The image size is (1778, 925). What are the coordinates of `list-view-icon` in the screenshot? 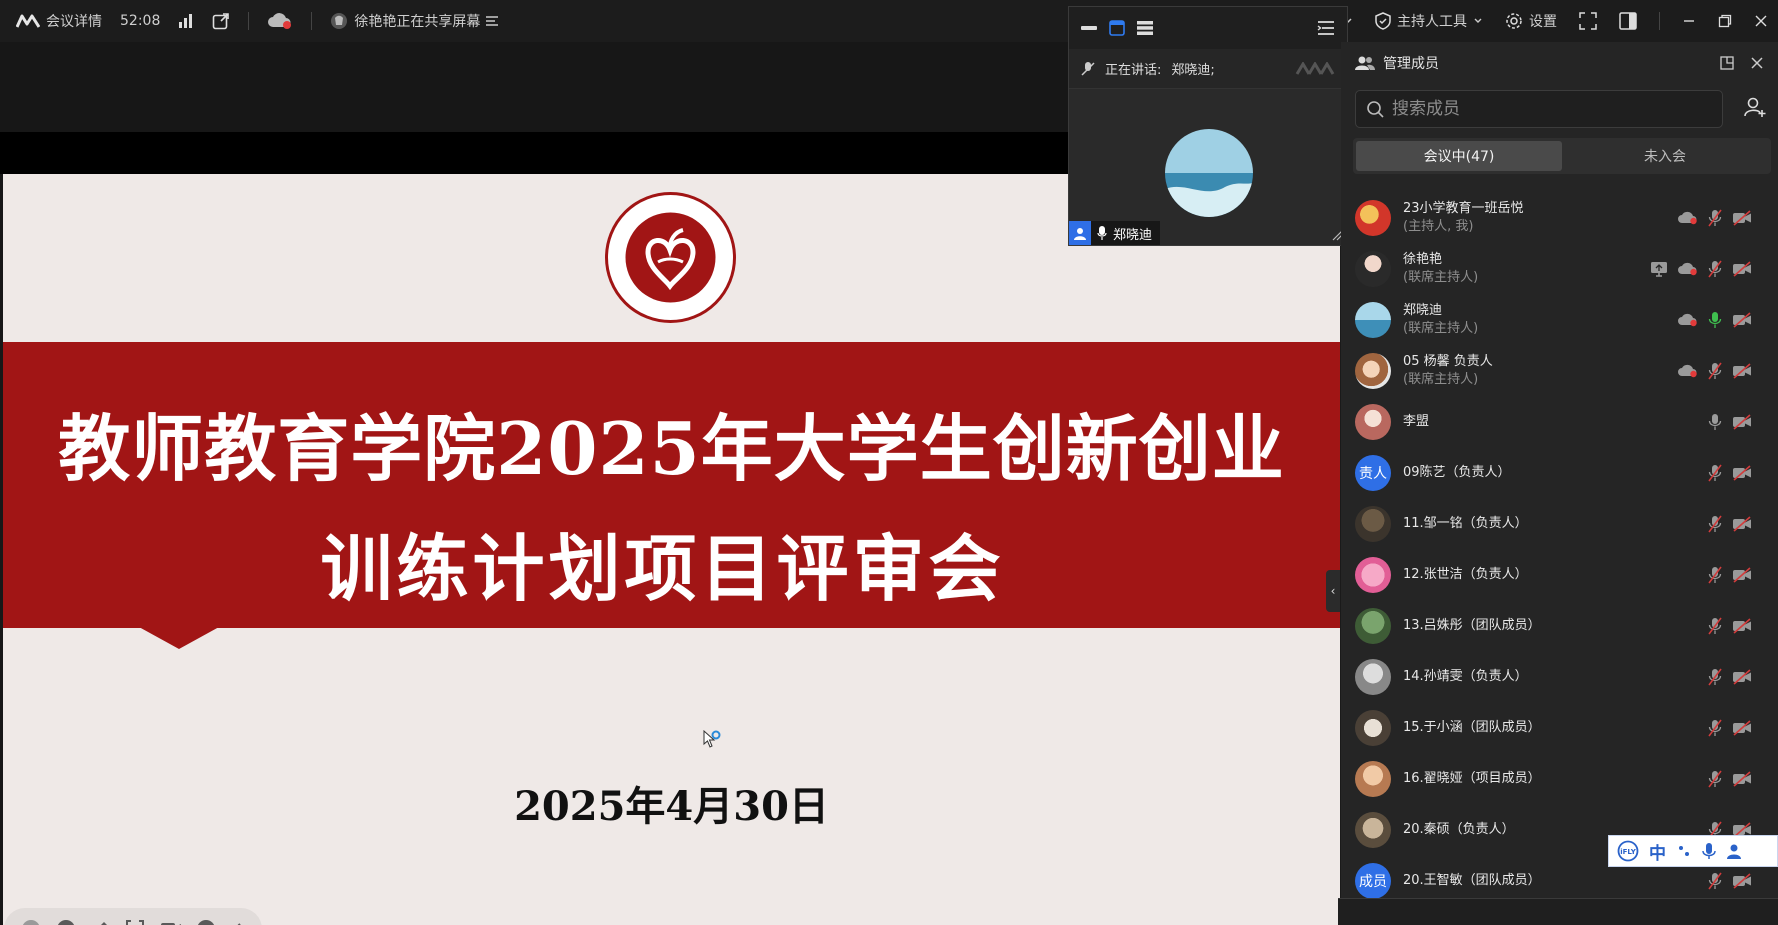 It's located at (1145, 28).